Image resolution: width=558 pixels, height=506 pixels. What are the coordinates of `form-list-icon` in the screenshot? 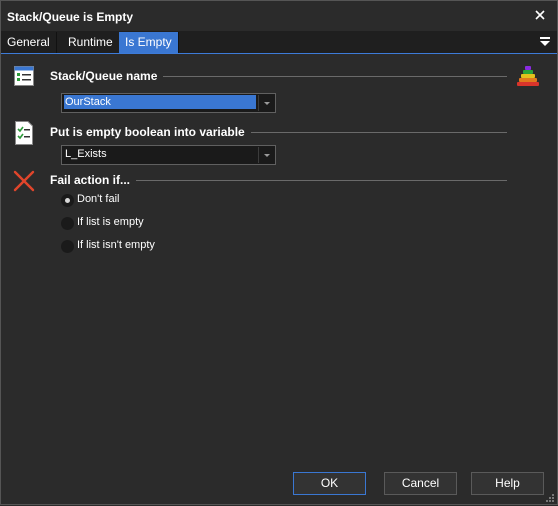 It's located at (24, 76).